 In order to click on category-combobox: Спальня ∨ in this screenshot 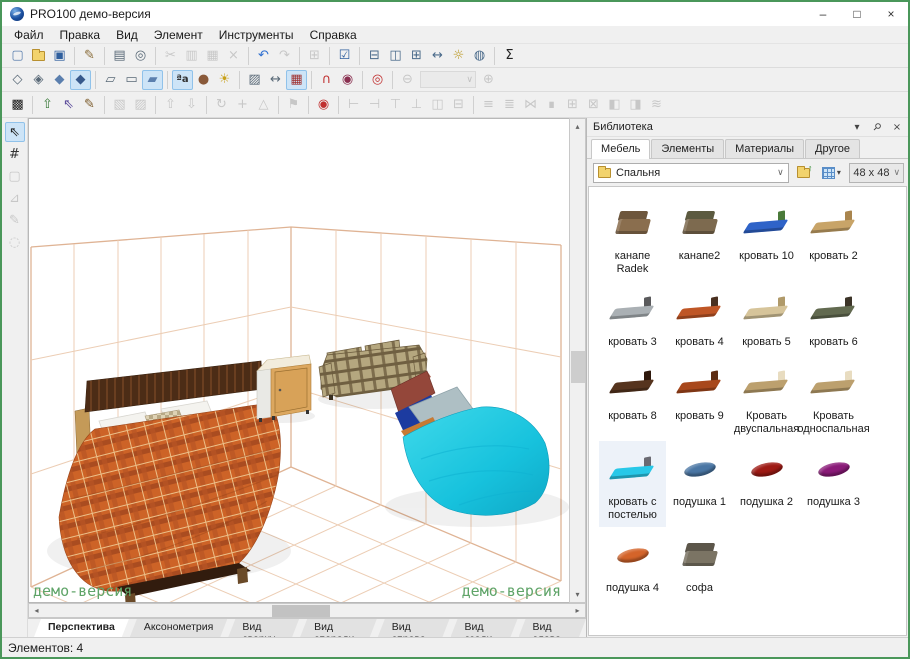, I will do `click(691, 172)`.